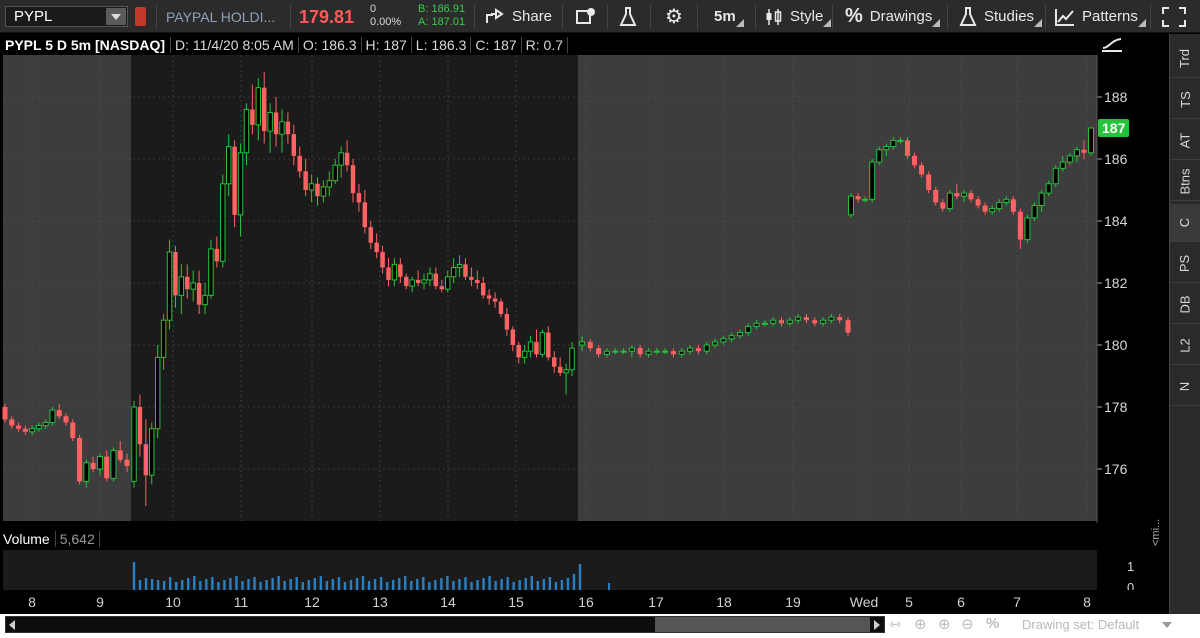 This screenshot has width=1200, height=638. Describe the element at coordinates (1185, 100) in the screenshot. I see `sidebar-tab-ts: TS` at that location.